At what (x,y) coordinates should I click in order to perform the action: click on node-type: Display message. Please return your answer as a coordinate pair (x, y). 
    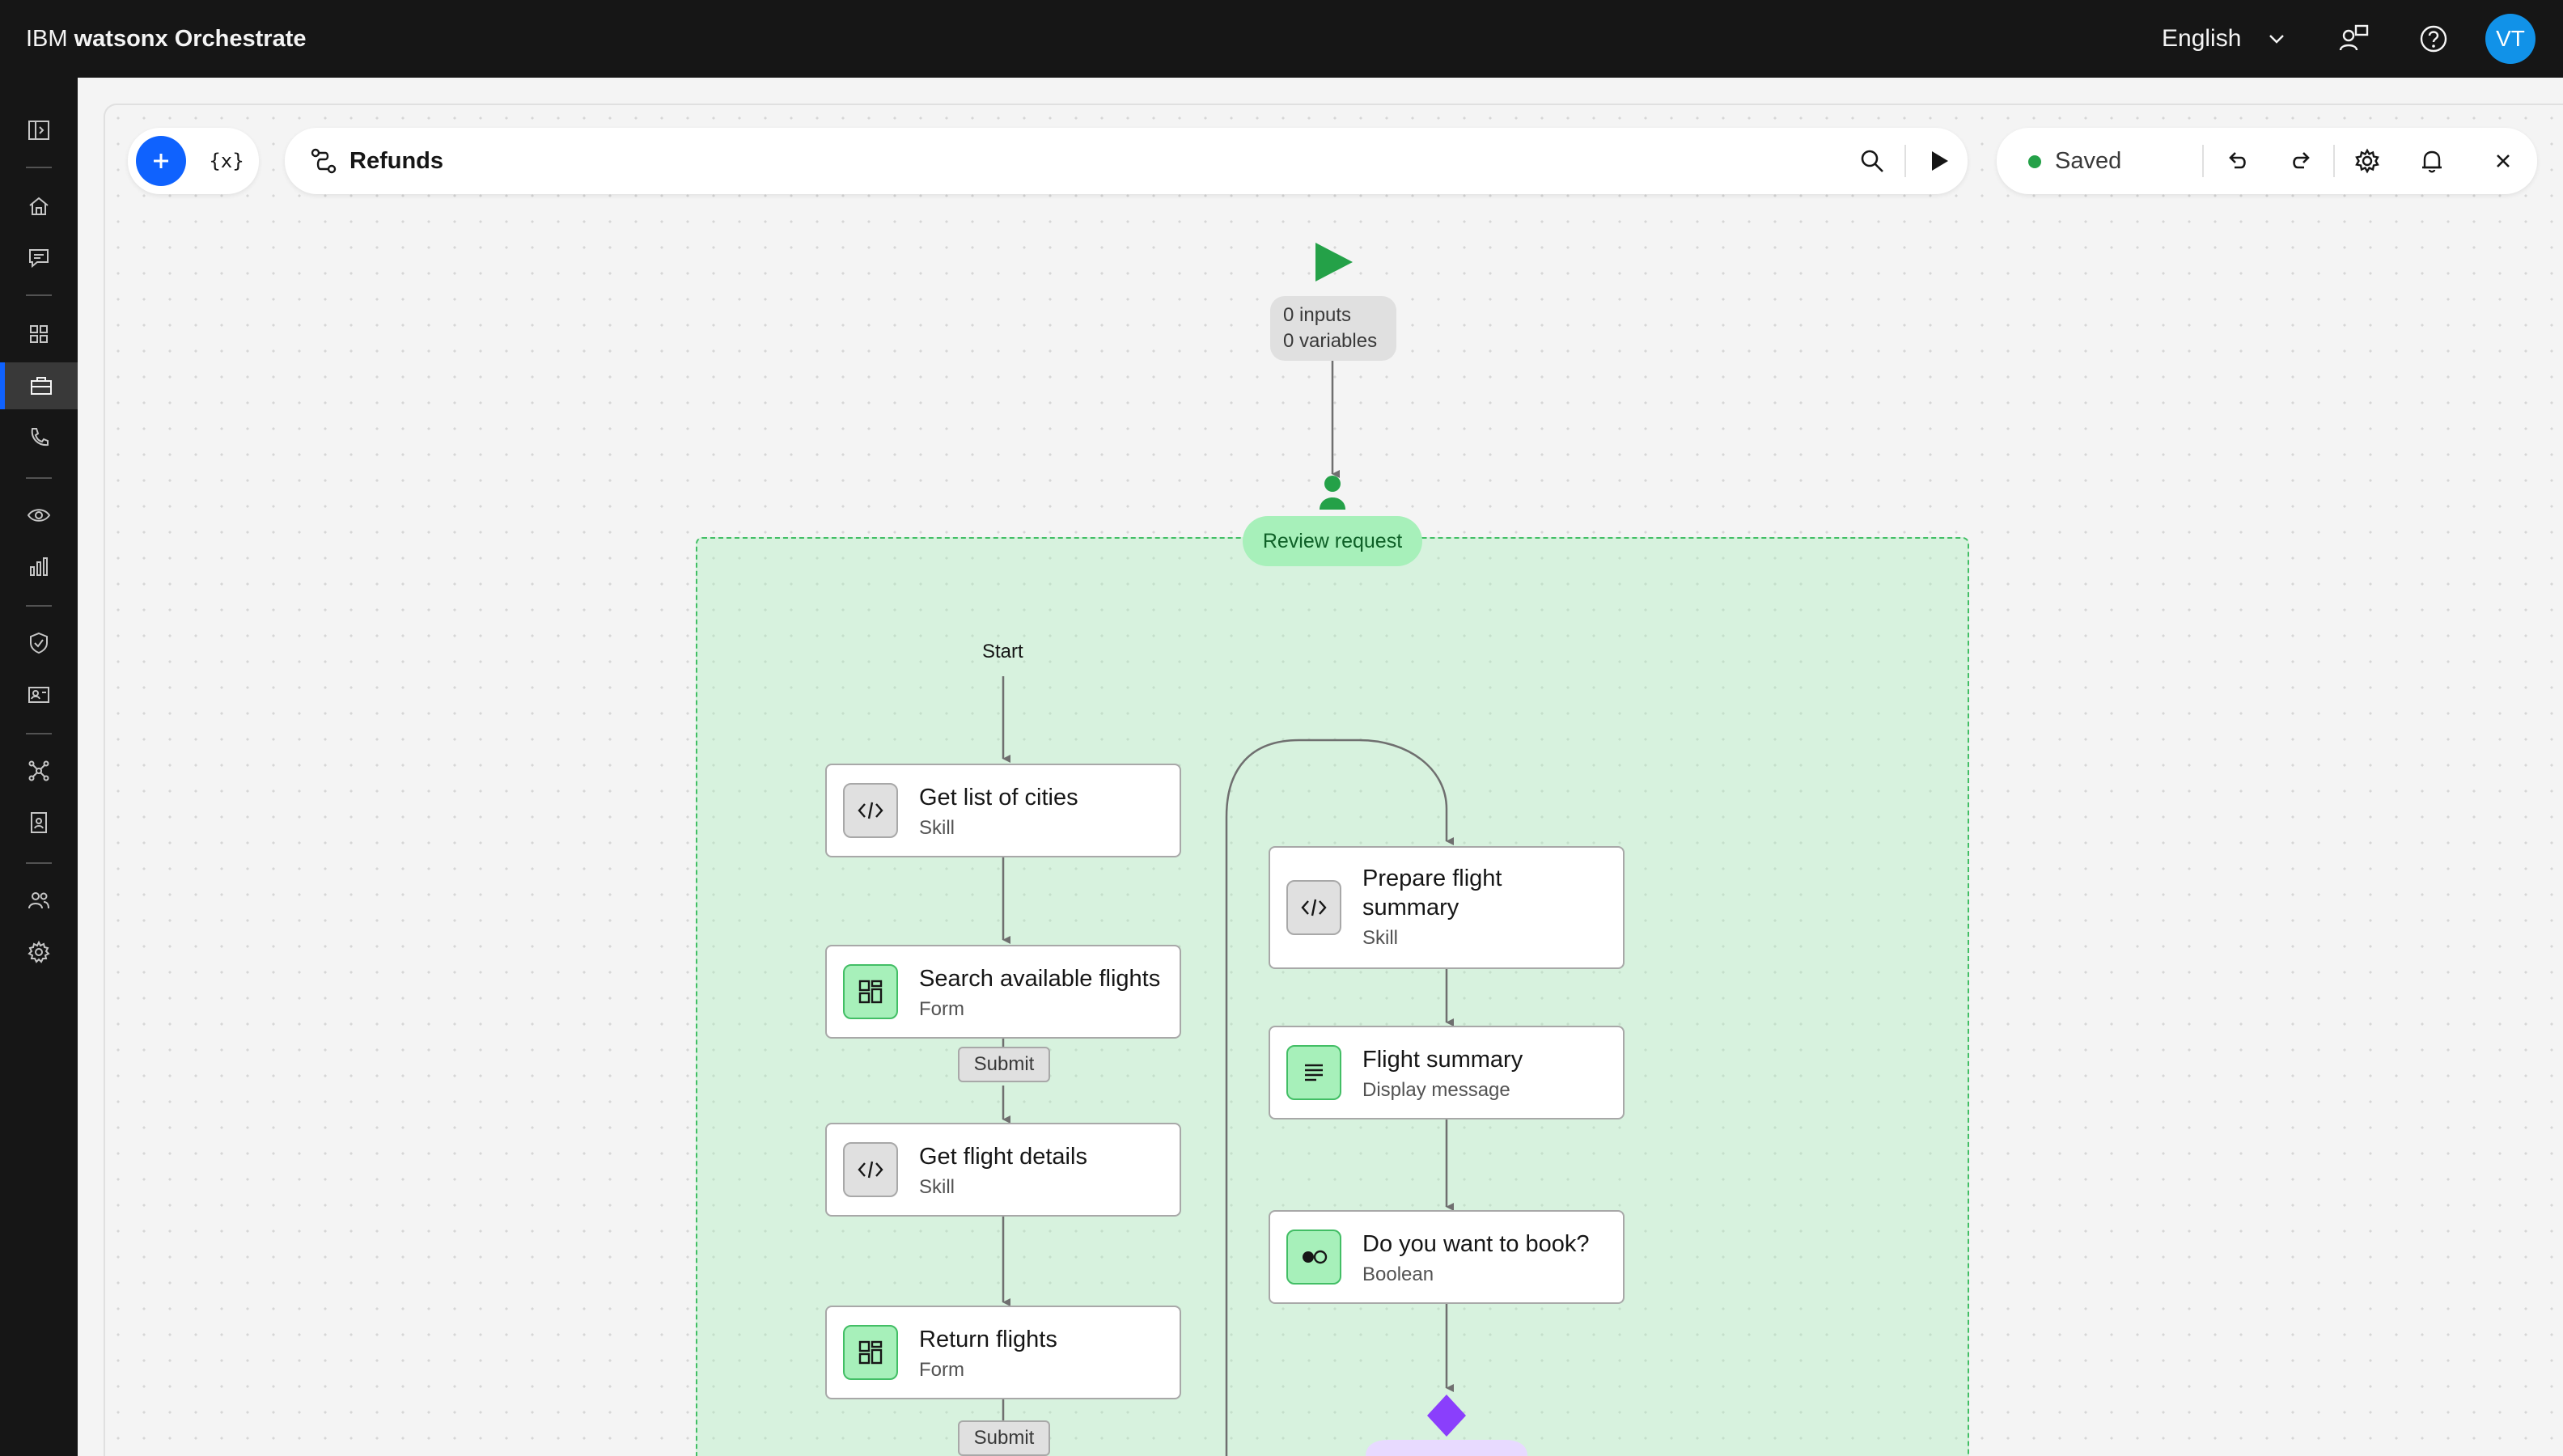
    Looking at the image, I should click on (1436, 1090).